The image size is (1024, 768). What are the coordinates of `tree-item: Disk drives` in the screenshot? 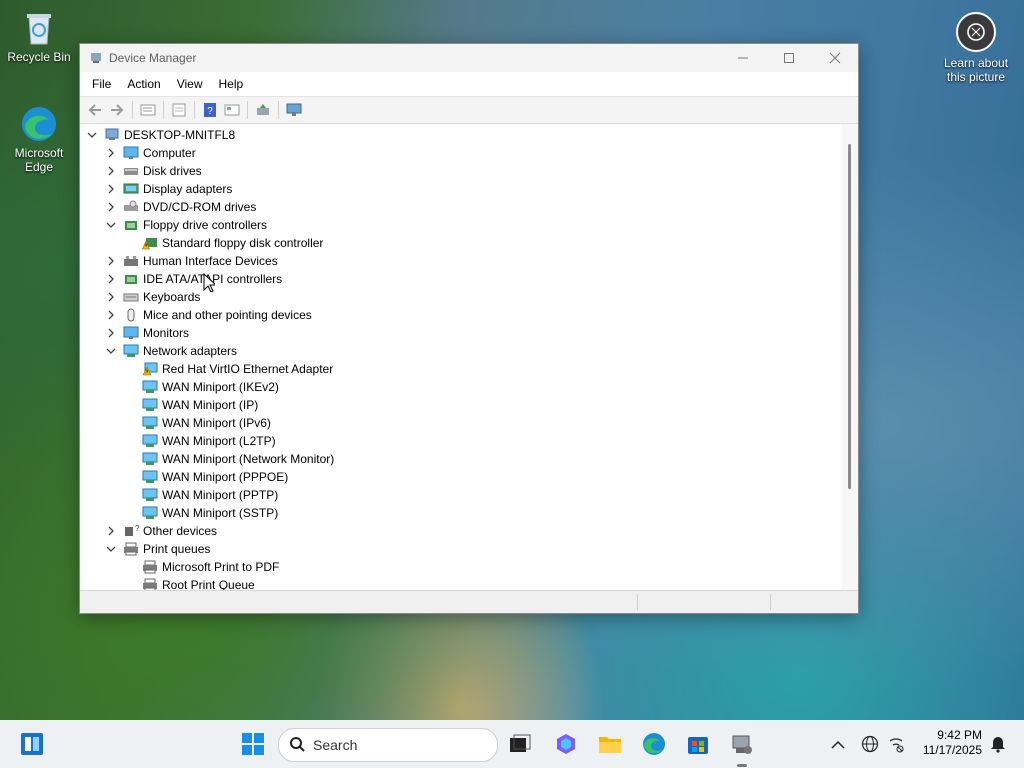 It's located at (153, 171).